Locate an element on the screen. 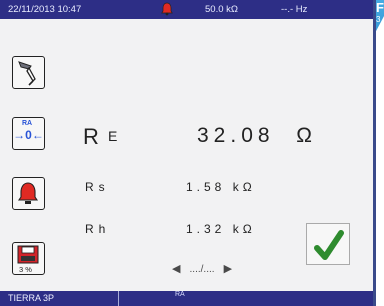 This screenshot has width=384, height=306. frequency-reading: --.- Hz is located at coordinates (294, 9).